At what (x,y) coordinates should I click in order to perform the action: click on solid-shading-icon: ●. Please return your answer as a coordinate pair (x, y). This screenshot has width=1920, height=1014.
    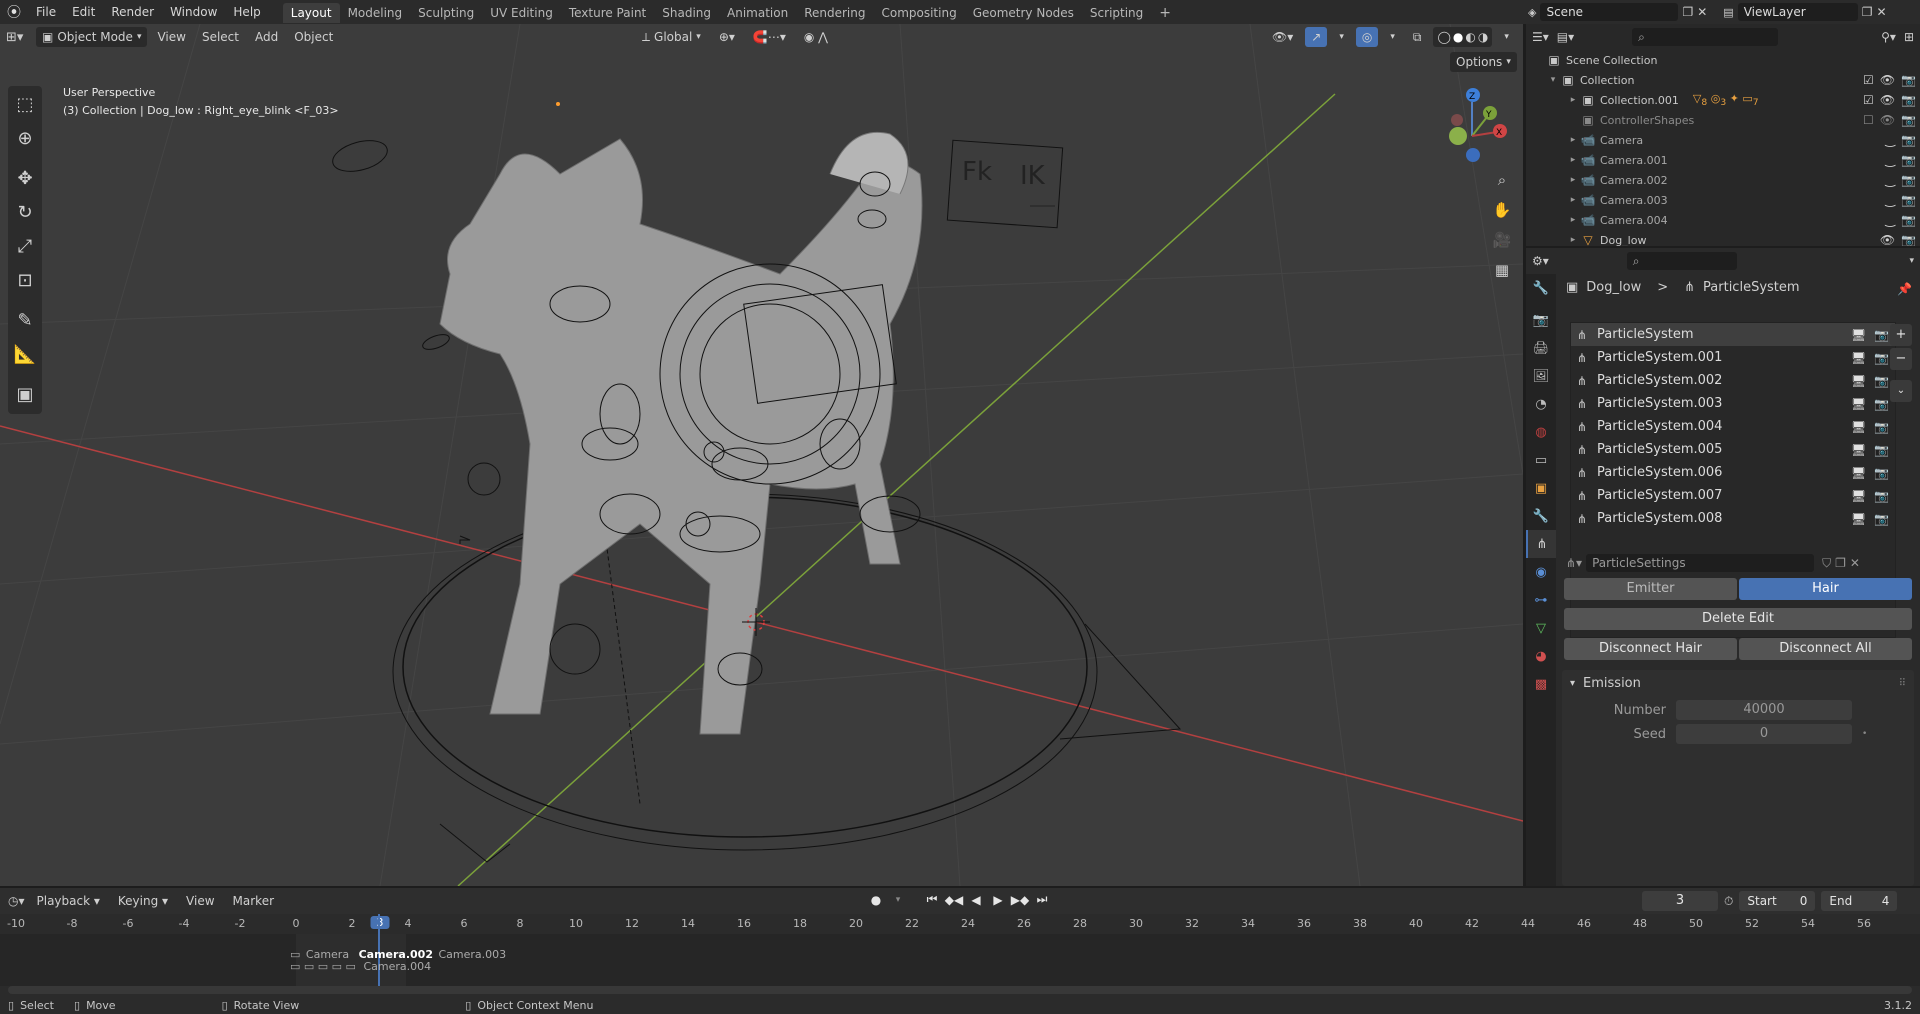
    Looking at the image, I should click on (1458, 37).